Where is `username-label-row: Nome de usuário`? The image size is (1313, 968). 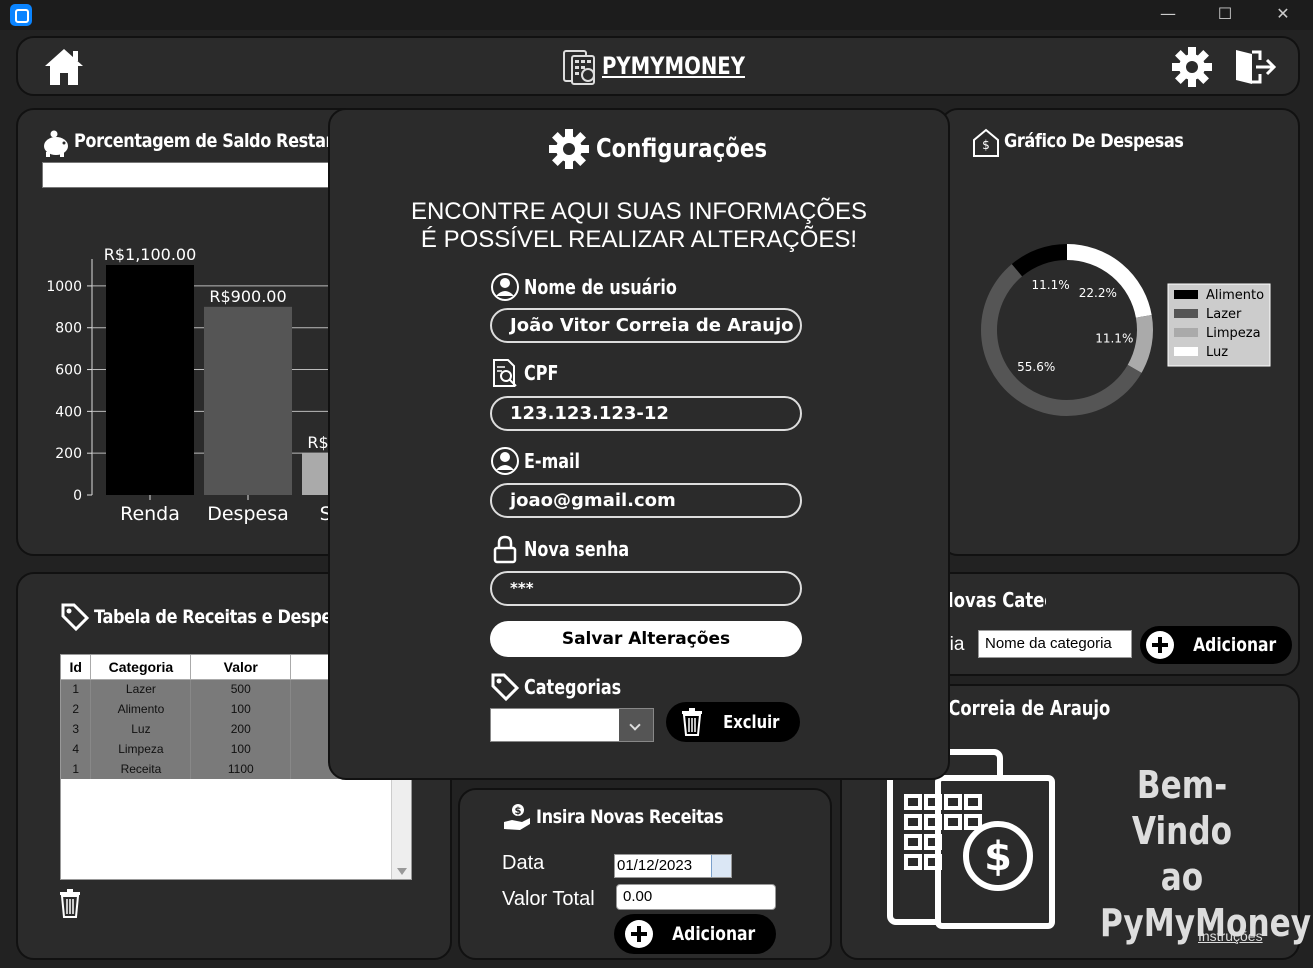
username-label-row: Nome de usuário is located at coordinates (602, 287).